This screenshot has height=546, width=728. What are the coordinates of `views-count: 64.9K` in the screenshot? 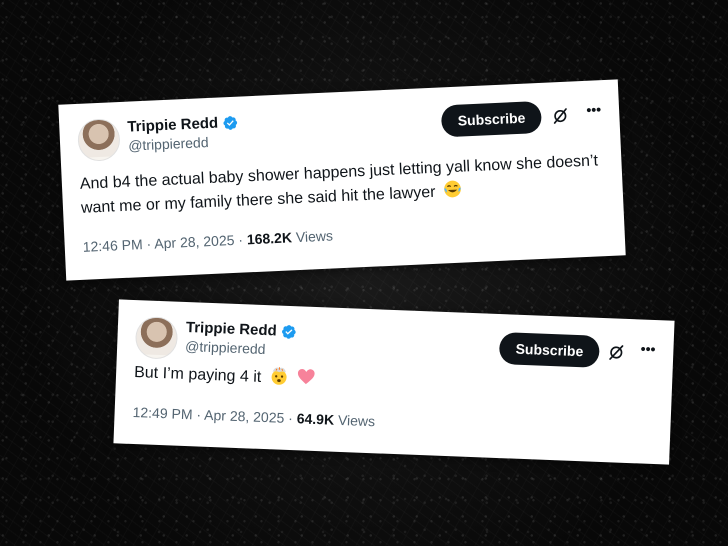 It's located at (315, 418).